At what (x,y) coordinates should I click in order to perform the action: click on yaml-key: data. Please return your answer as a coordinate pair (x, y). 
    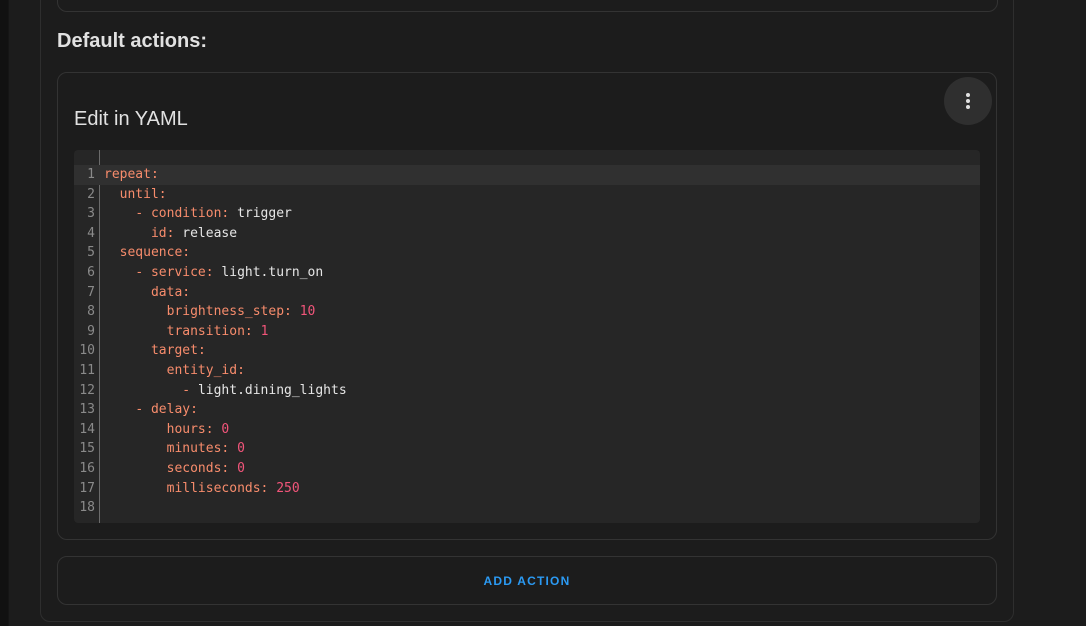
    Looking at the image, I should click on (166, 292).